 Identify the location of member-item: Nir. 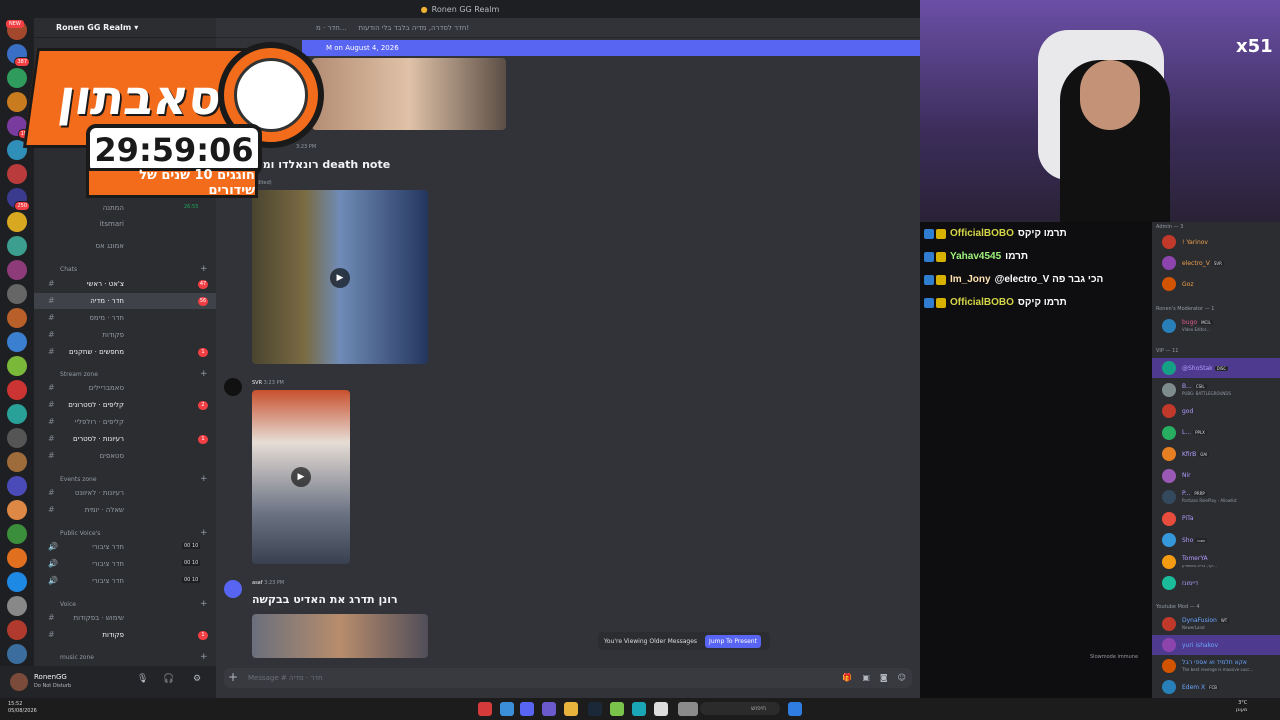
(1216, 476).